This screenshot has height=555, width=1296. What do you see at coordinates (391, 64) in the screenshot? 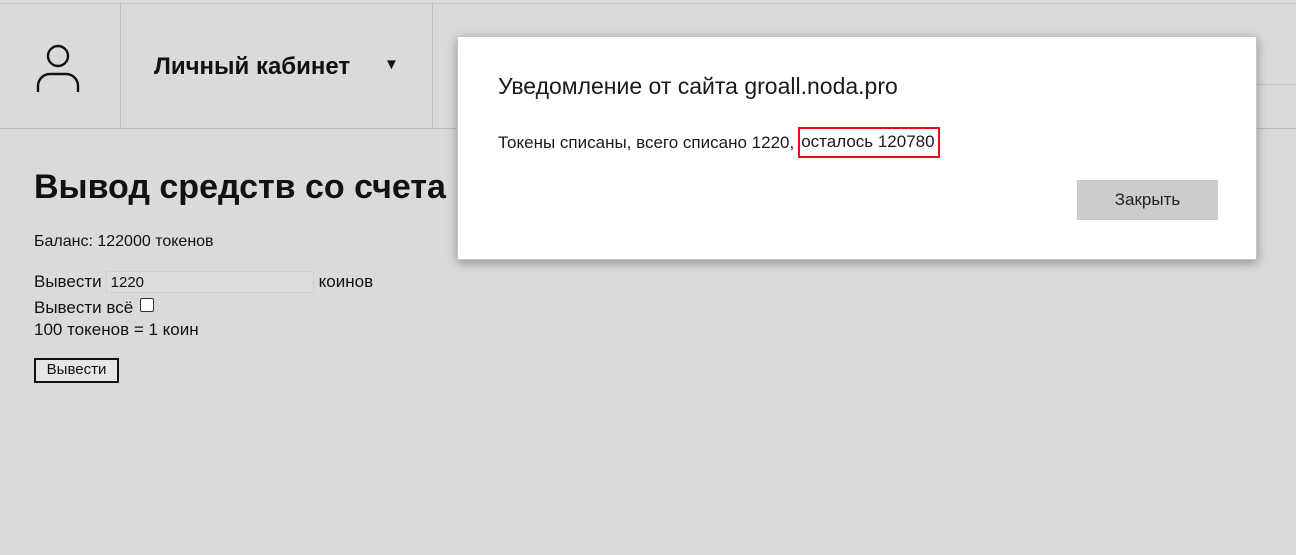
I see `caret-down-icon: ▼` at bounding box center [391, 64].